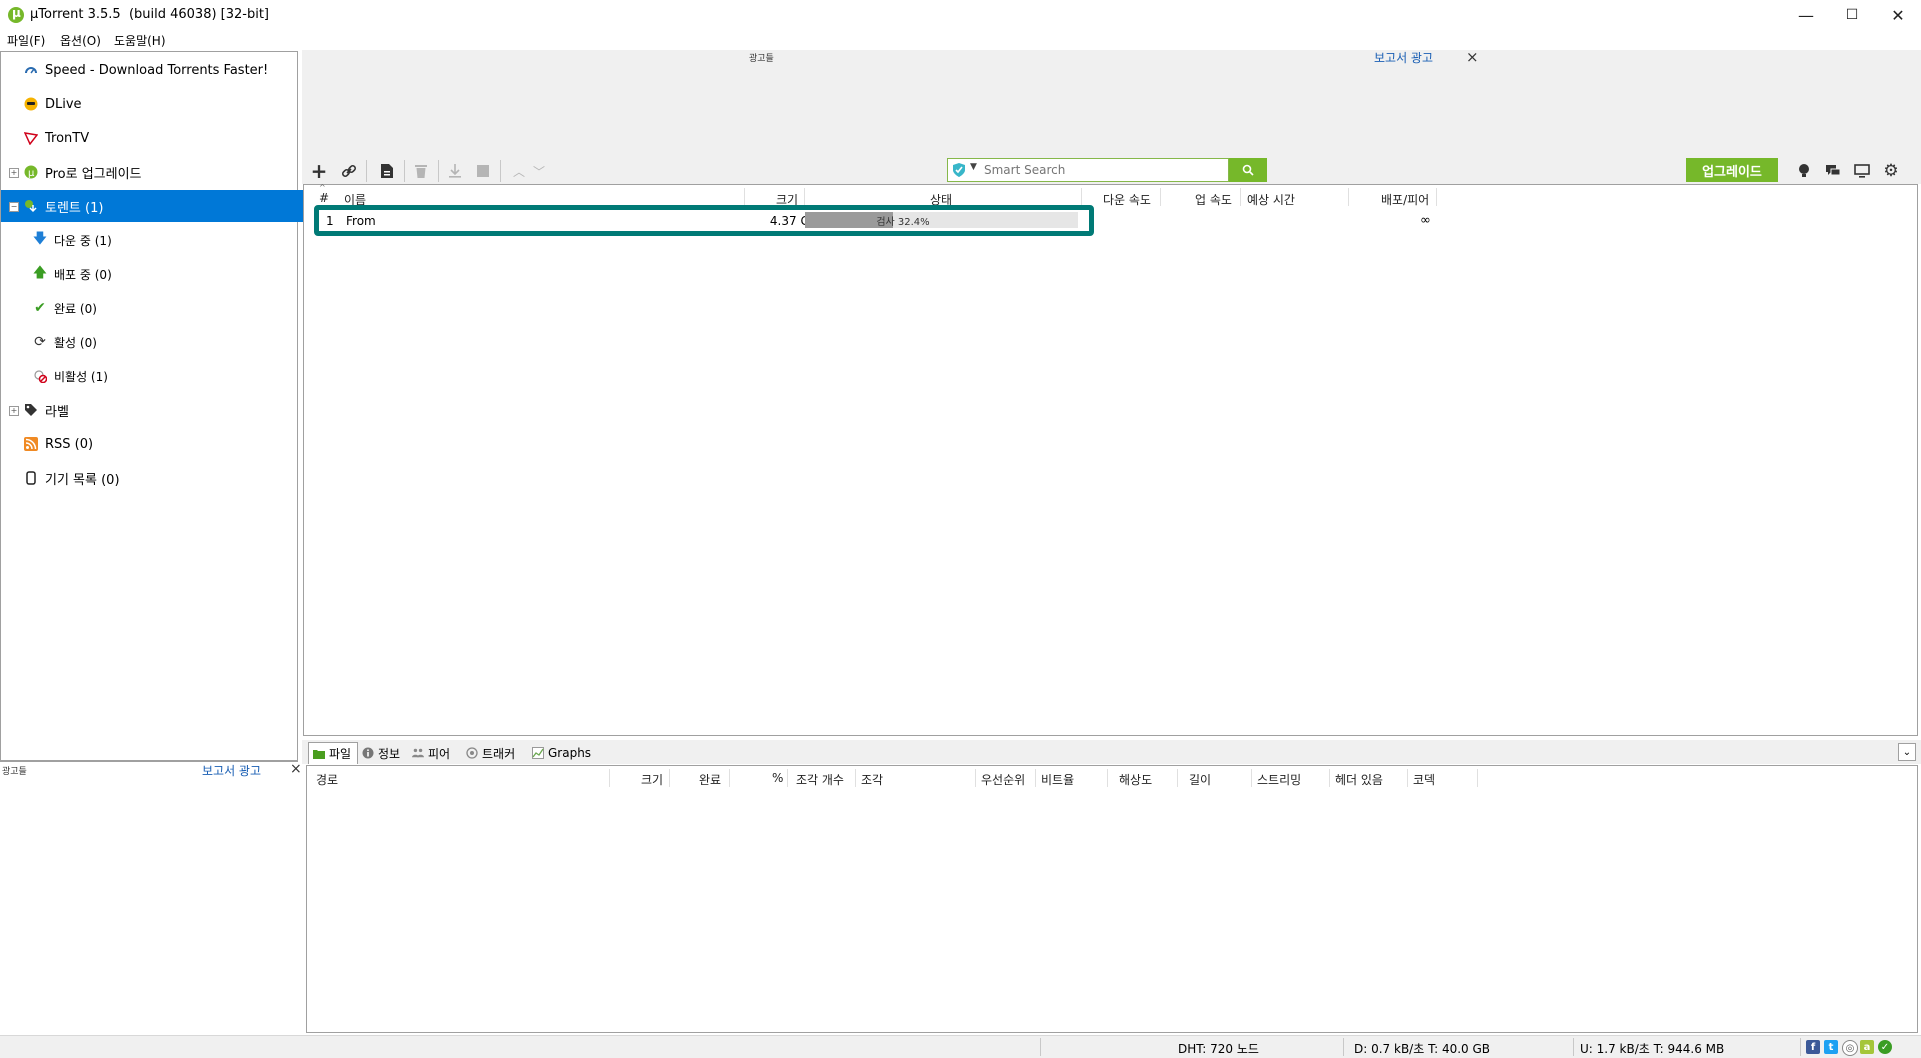  Describe the element at coordinates (1891, 171) in the screenshot. I see `settings-gear-icon: ⚙` at that location.